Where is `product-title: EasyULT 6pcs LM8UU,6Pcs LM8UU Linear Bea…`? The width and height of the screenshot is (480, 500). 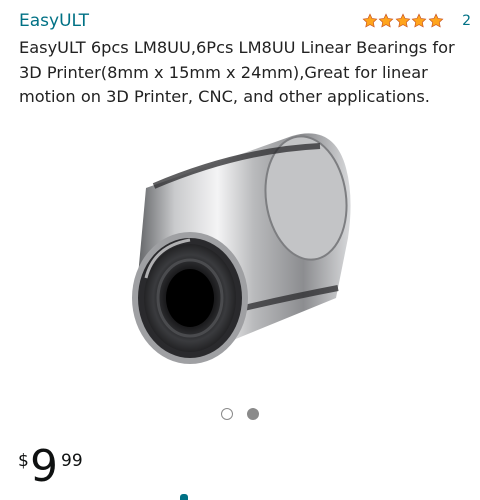 product-title: EasyULT 6pcs LM8UU,6Pcs LM8UU Linear Bea… is located at coordinates (237, 72).